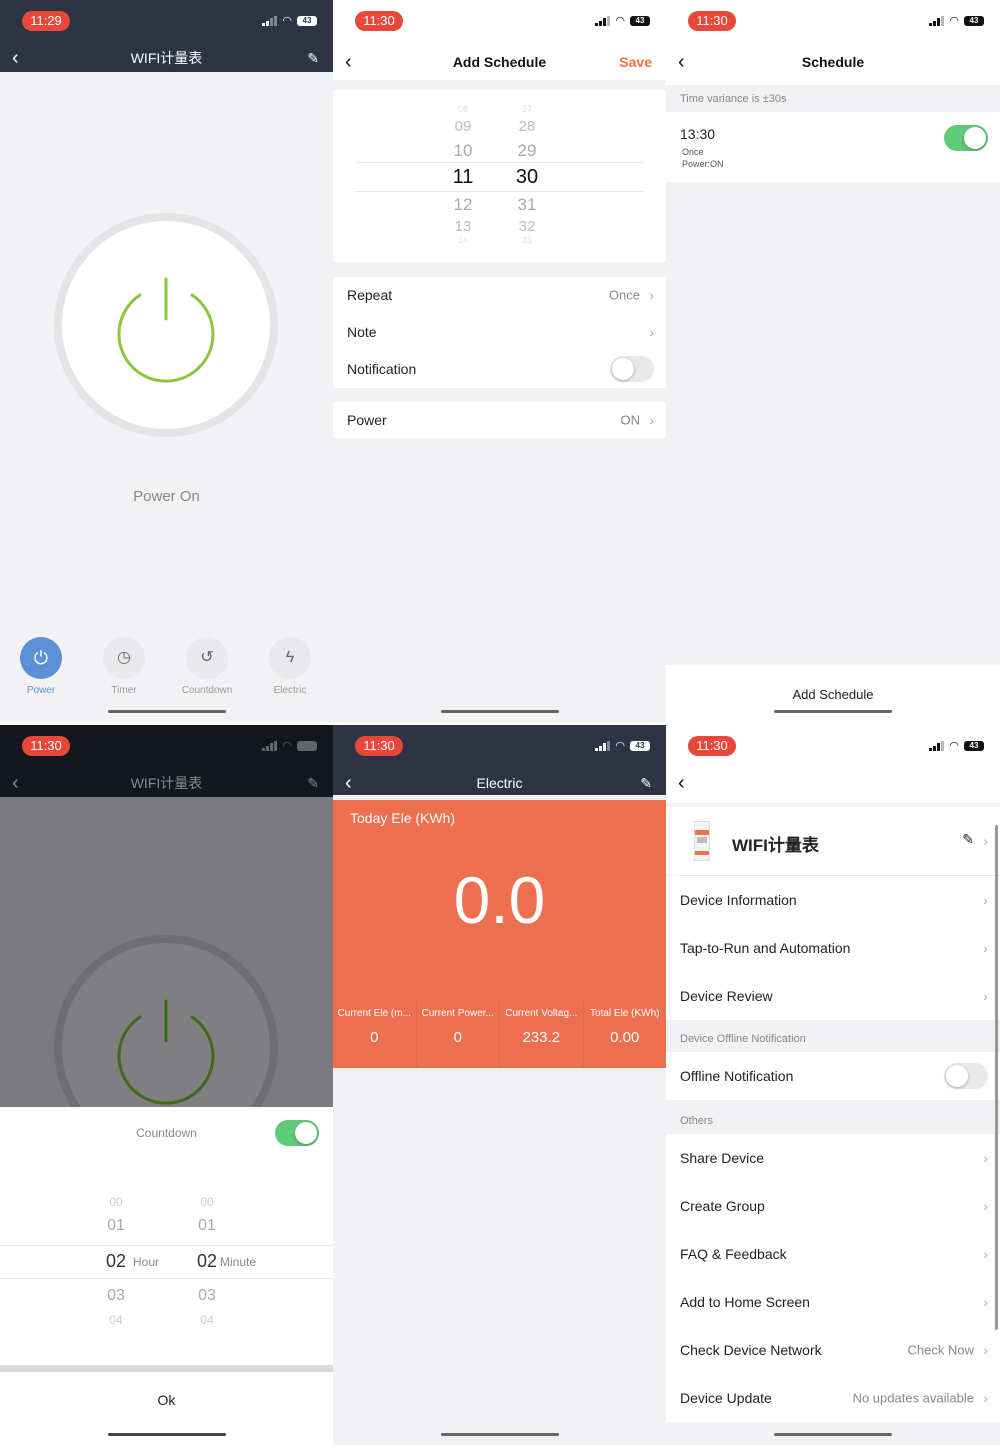  What do you see at coordinates (166, 1368) in the screenshot?
I see `divider` at bounding box center [166, 1368].